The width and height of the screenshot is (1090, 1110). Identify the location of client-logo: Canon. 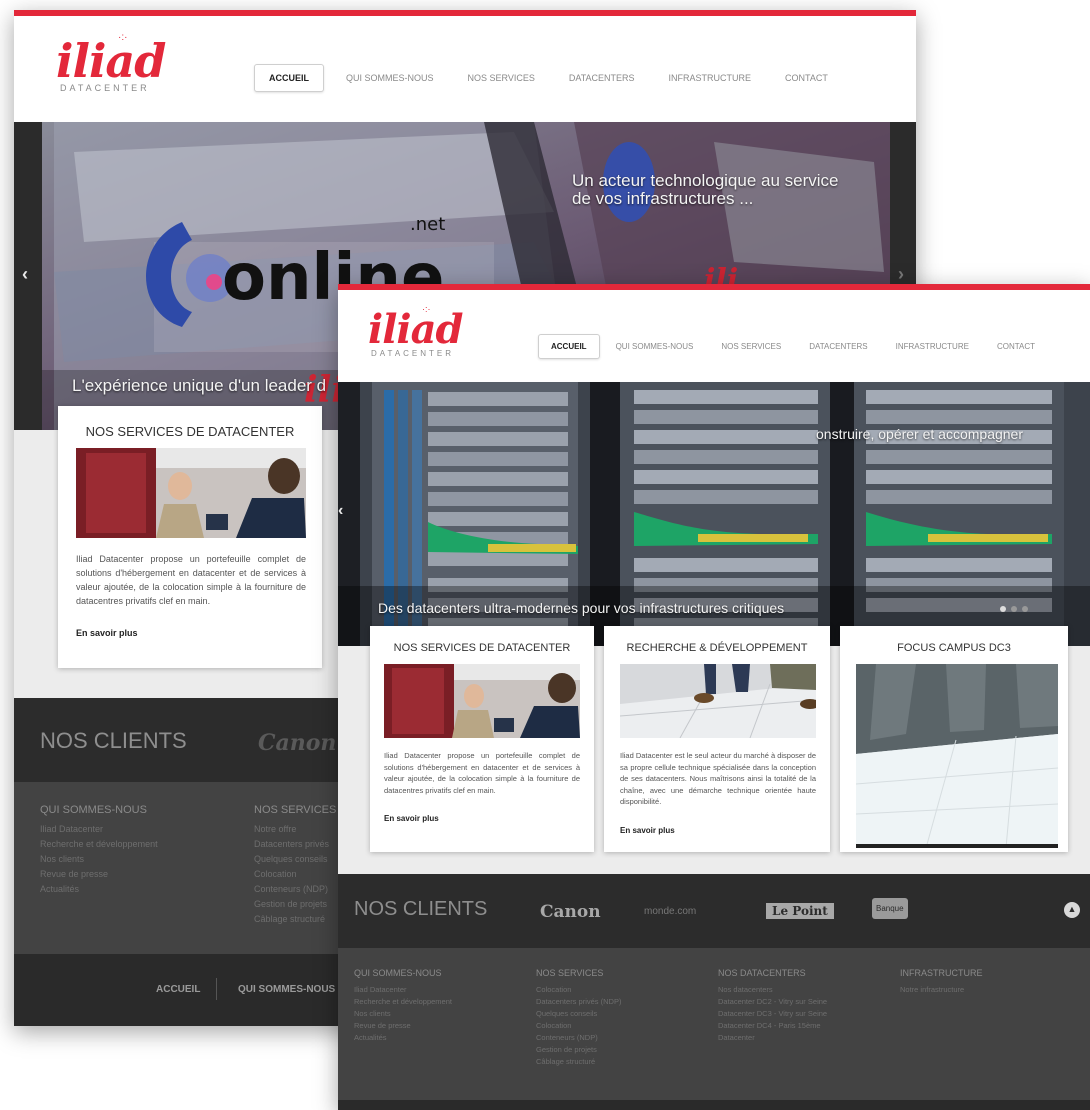
(297, 743).